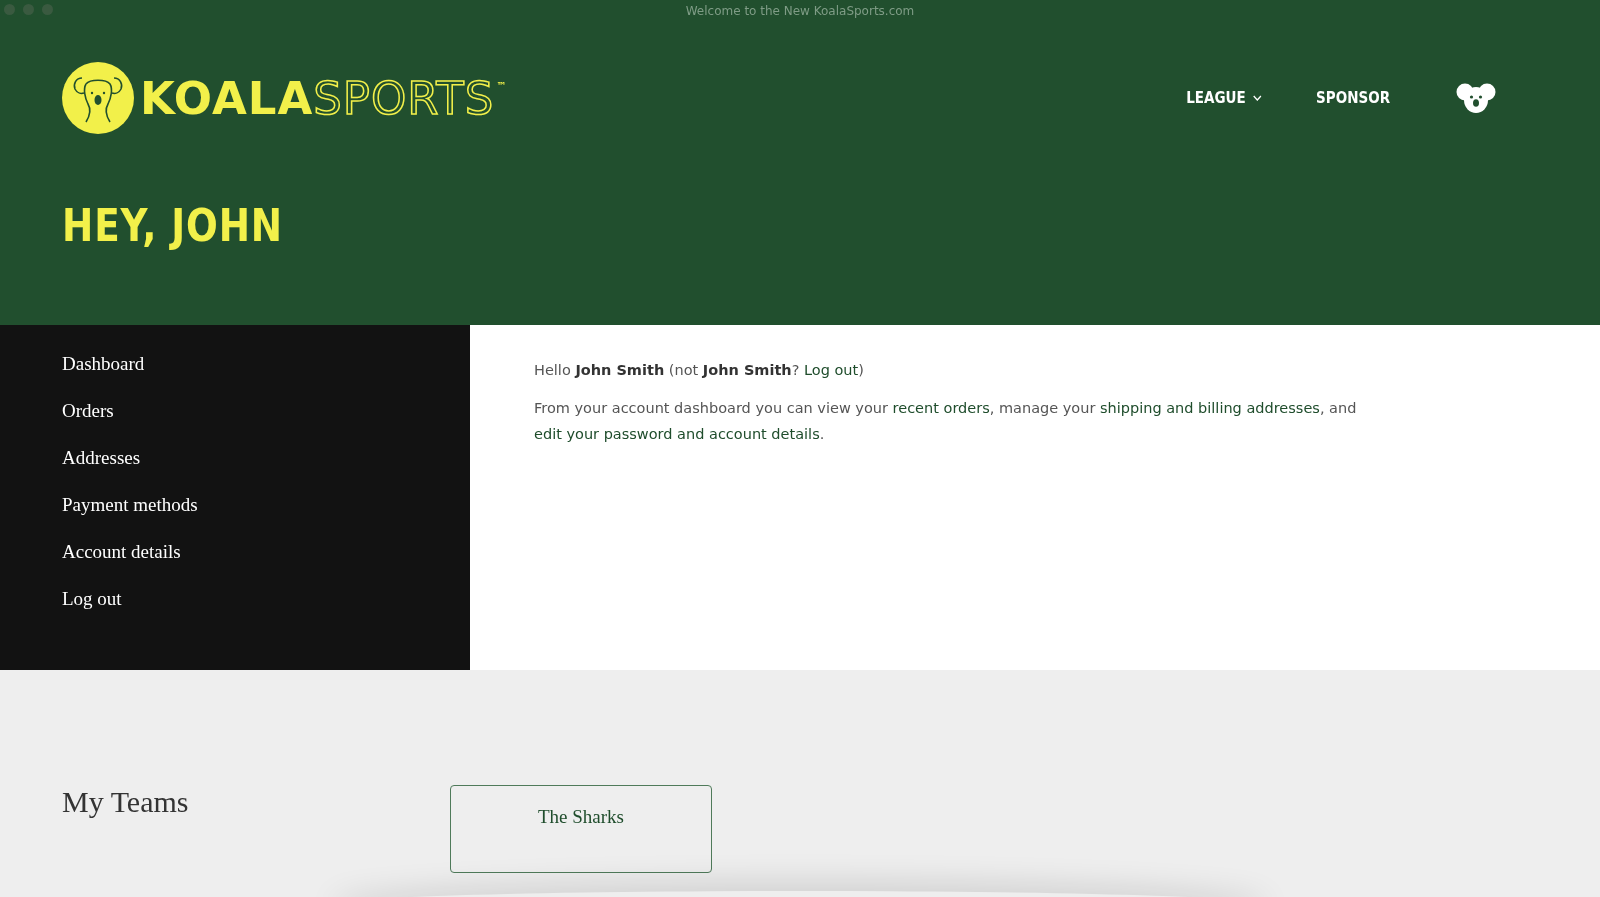 The image size is (1600, 897). Describe the element at coordinates (47, 9) in the screenshot. I see `window-zoom-button` at that location.